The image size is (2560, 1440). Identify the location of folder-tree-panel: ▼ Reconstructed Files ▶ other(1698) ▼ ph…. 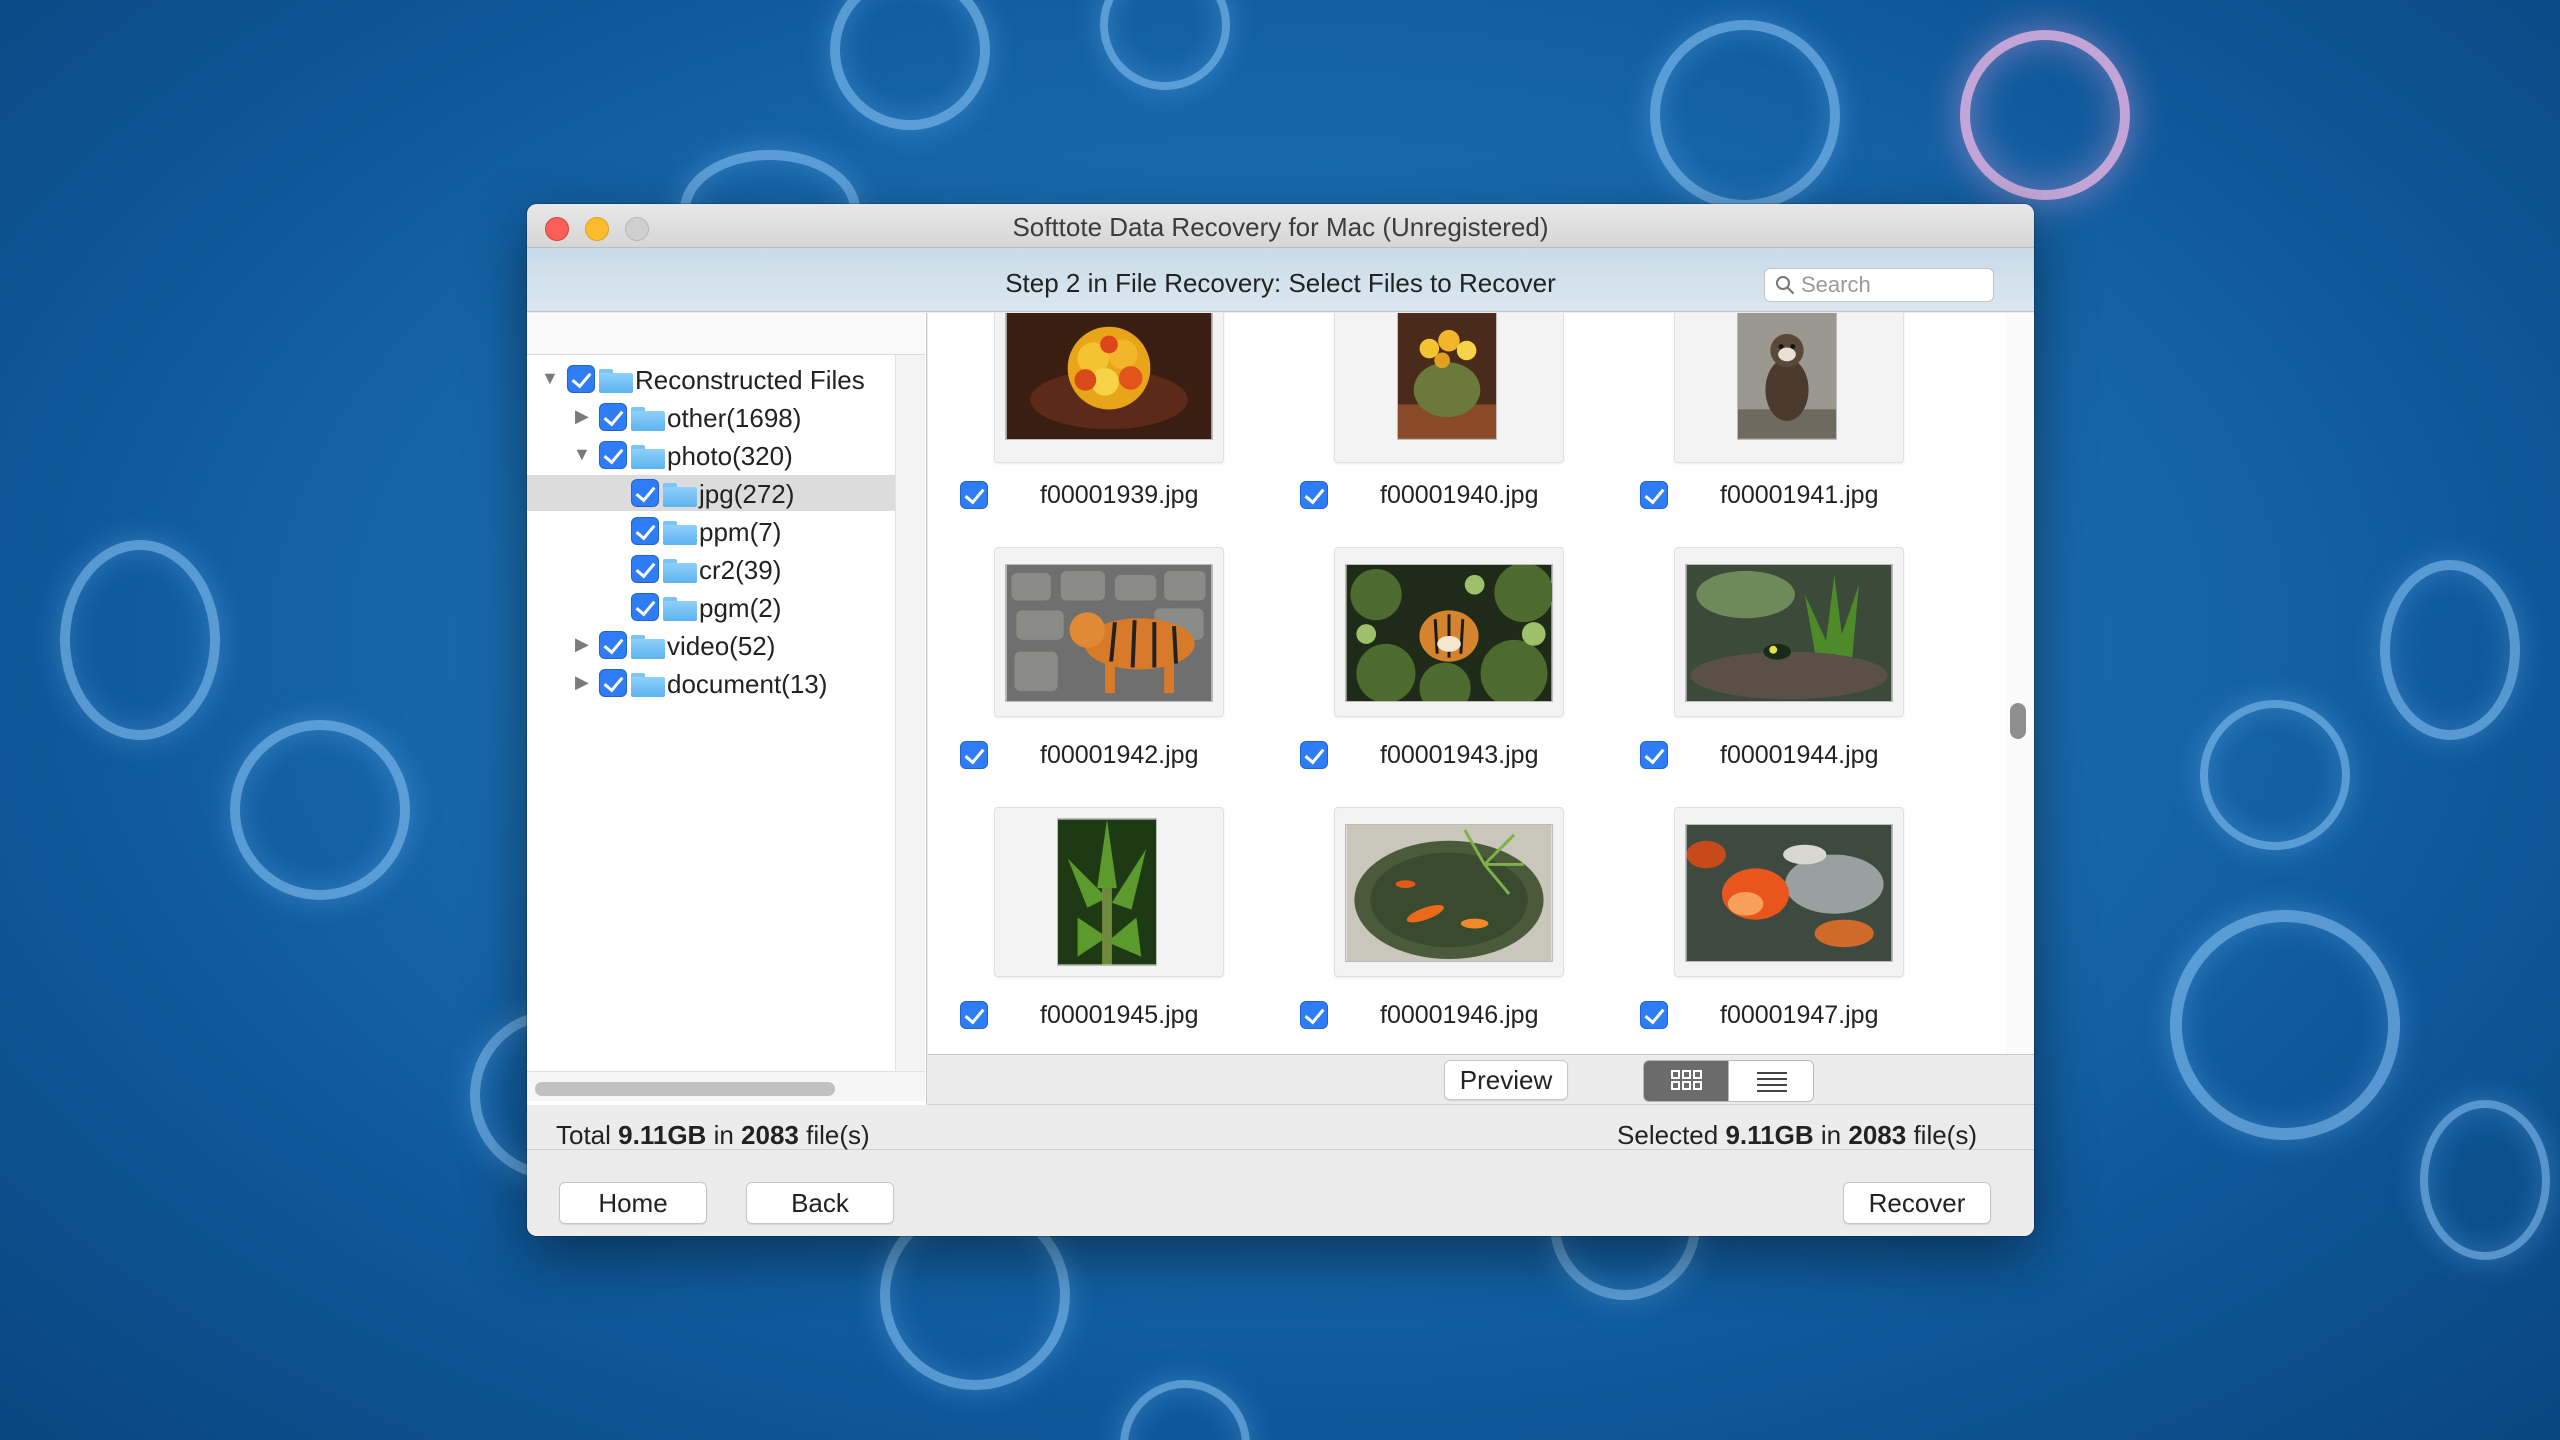
(727, 709).